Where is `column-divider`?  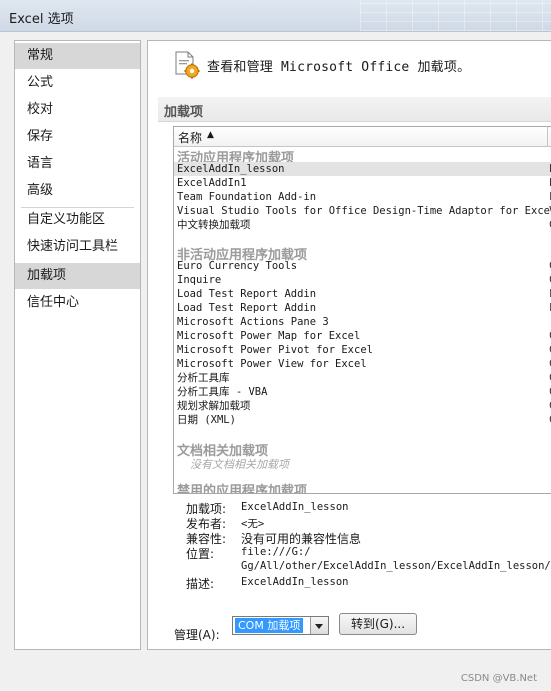
column-divider is located at coordinates (547, 136).